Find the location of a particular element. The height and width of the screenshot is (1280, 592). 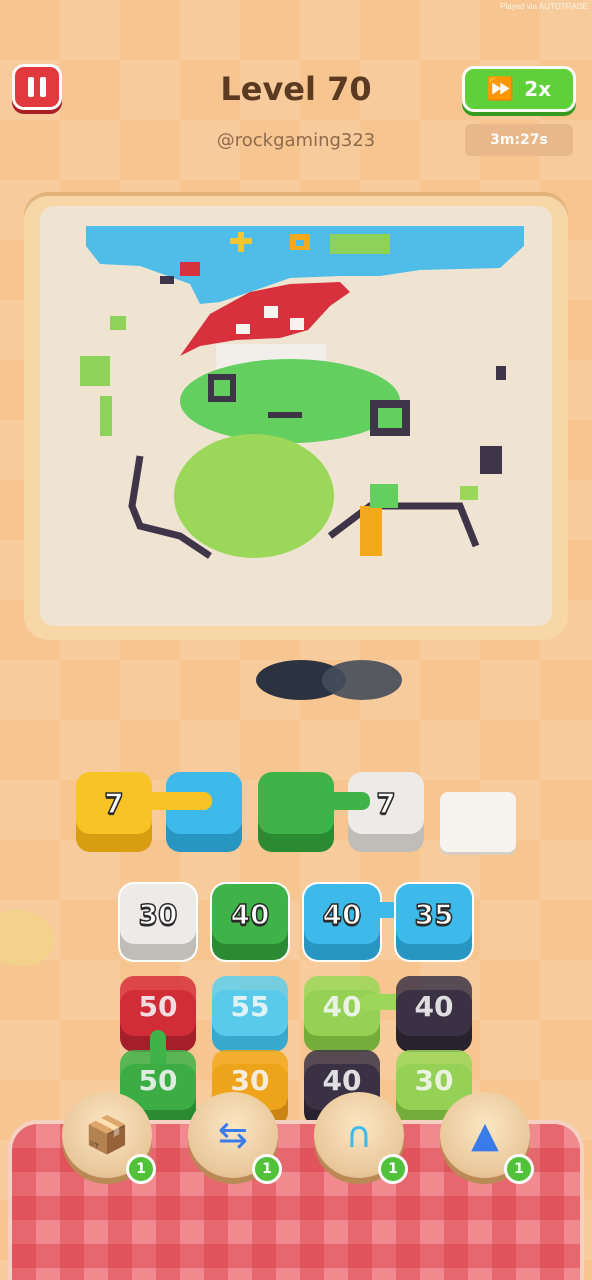

pixel-carrot is located at coordinates (371, 531).